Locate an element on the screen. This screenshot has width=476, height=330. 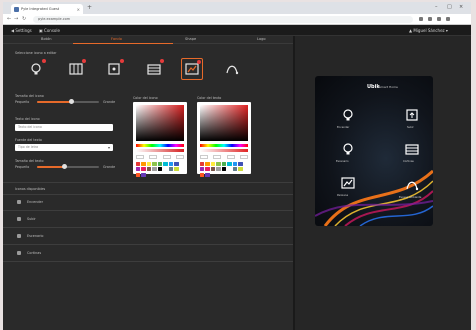
console-link: ▣ Console is located at coordinates (49, 30).